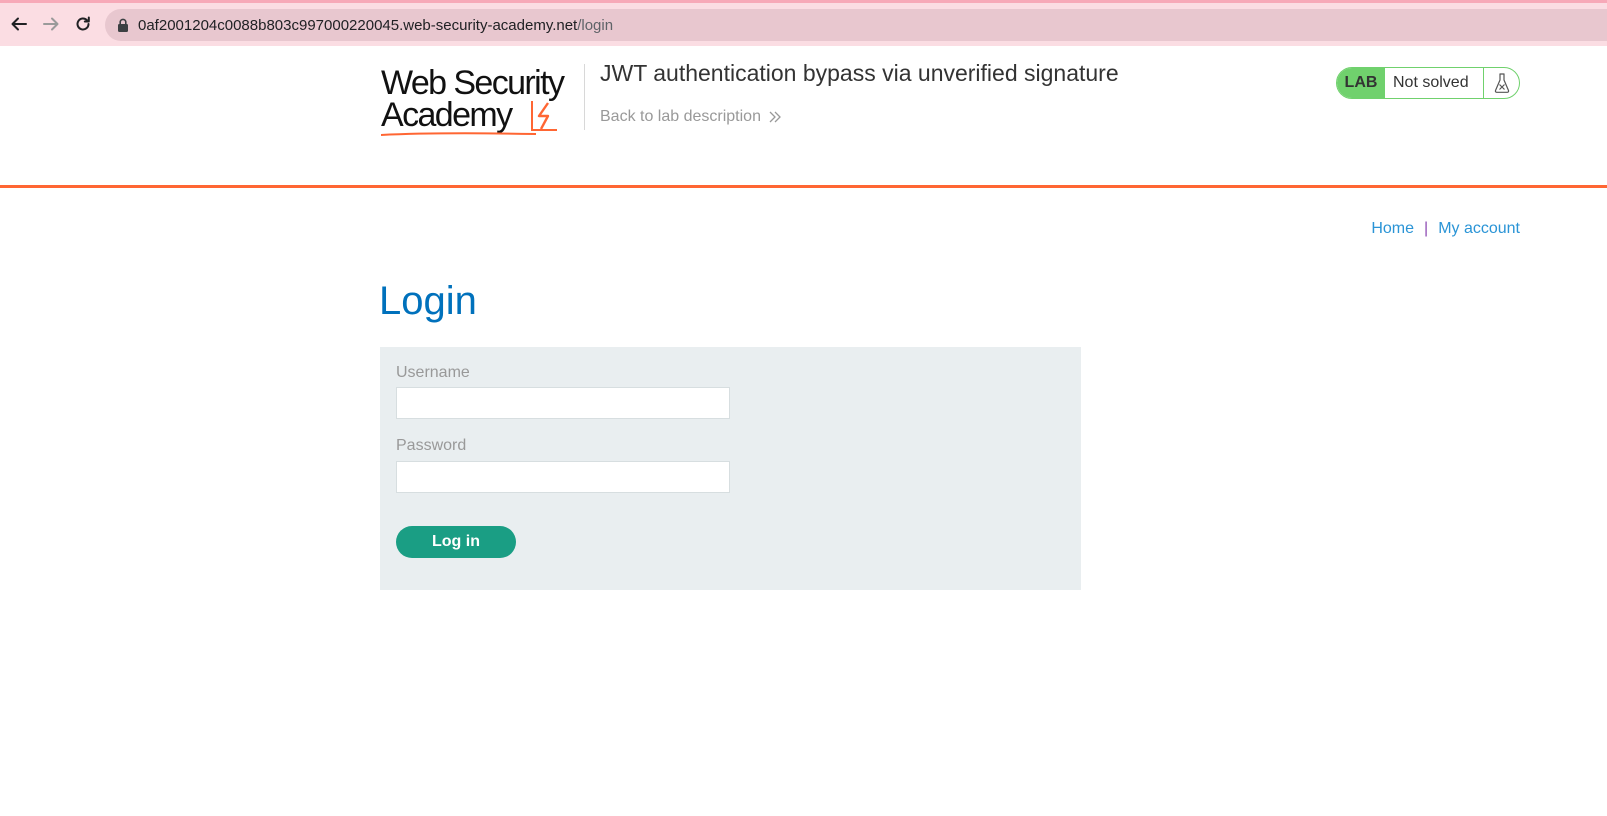 The height and width of the screenshot is (816, 1607). What do you see at coordinates (775, 117) in the screenshot?
I see `double-chevron-right-icon` at bounding box center [775, 117].